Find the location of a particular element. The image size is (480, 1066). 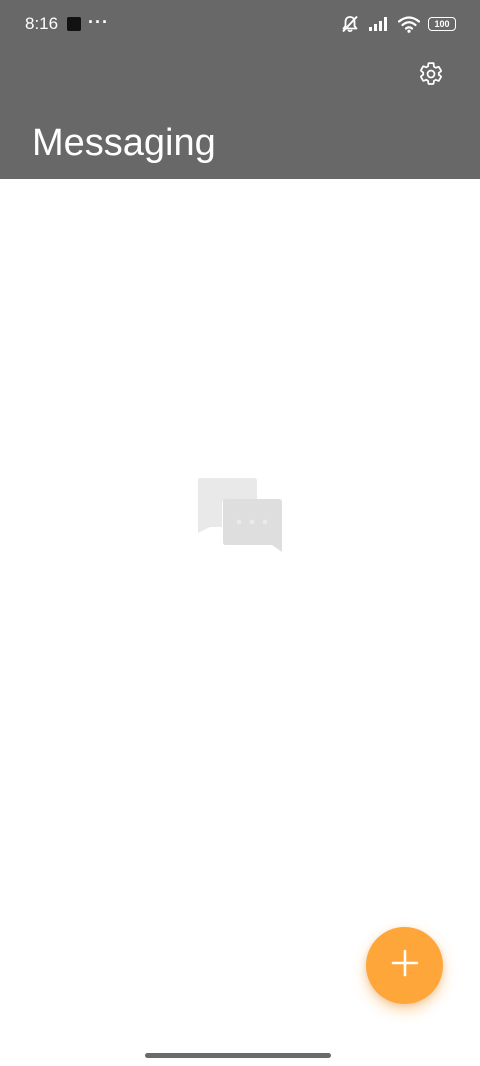

more-notifications-indicator: ··· is located at coordinates (98, 22).